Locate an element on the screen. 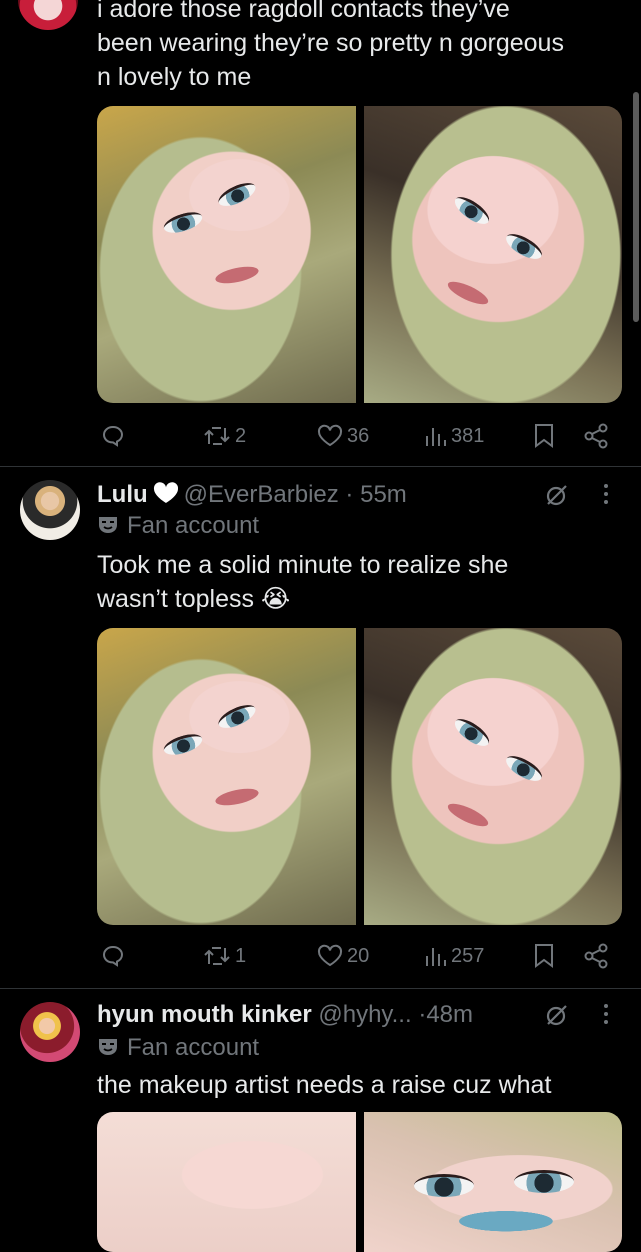 Image resolution: width=641 pixels, height=1252 pixels. tweet-header: Lulu @EverBarbiez · 55m is located at coordinates (252, 494).